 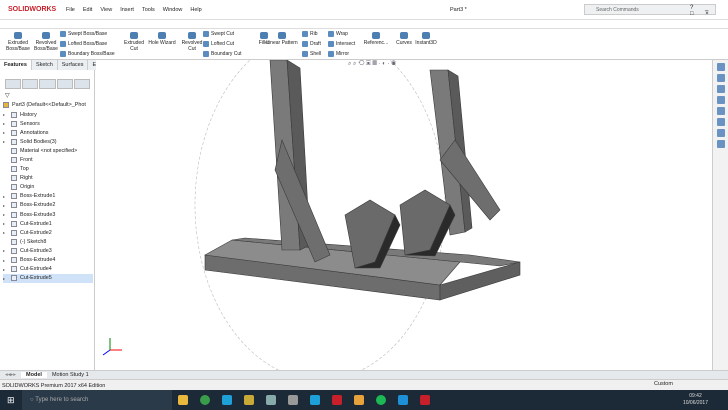 I want to click on clock: 09:42 10/06/2017, so click(x=695, y=400).